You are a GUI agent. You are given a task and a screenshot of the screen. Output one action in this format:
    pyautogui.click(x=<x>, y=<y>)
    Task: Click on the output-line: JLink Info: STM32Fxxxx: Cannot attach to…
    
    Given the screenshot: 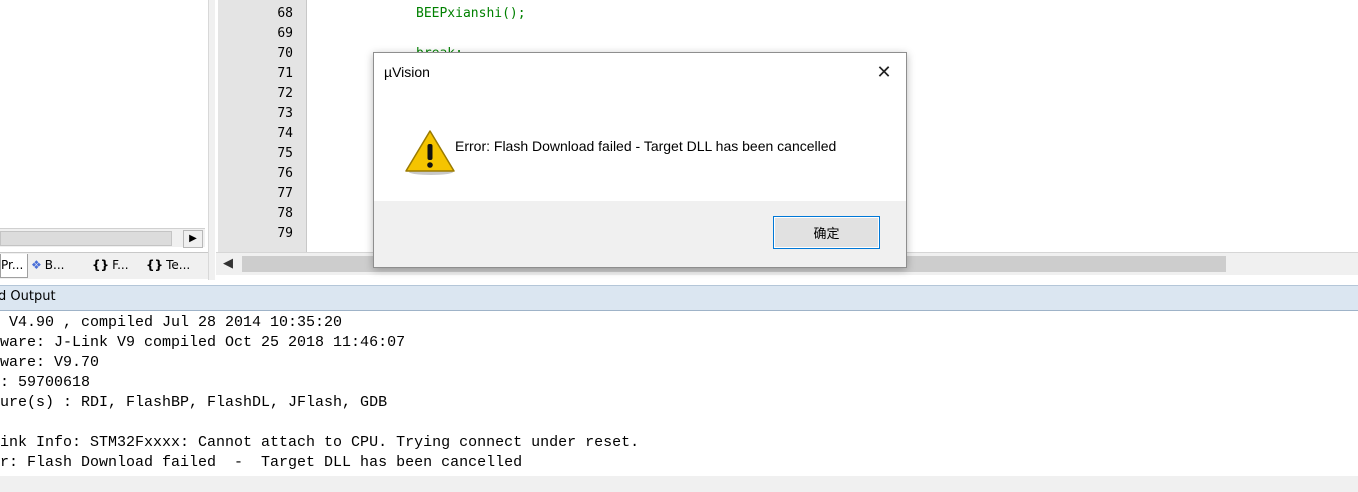 What is the action you would take?
    pyautogui.click(x=320, y=442)
    